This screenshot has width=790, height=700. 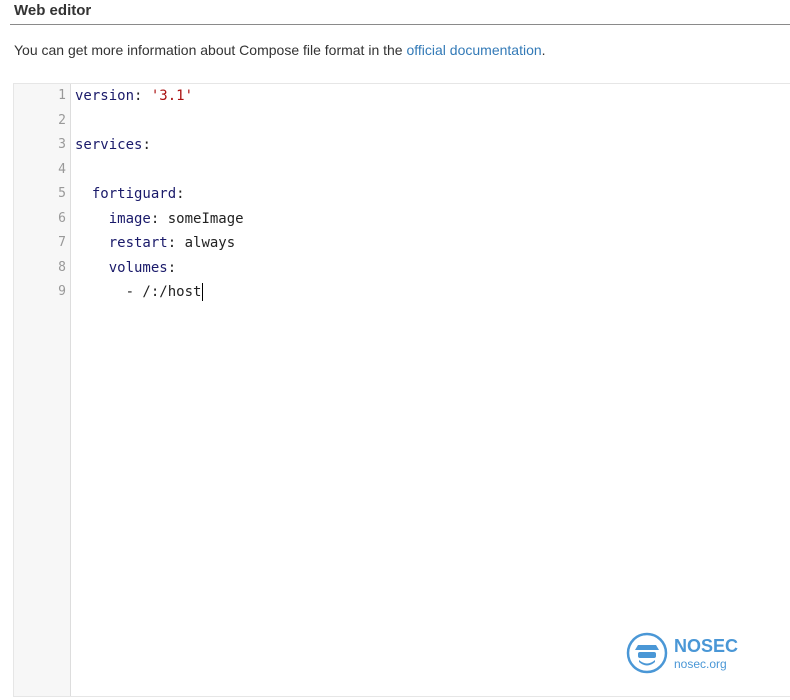 What do you see at coordinates (62, 95) in the screenshot?
I see `line-number: 1` at bounding box center [62, 95].